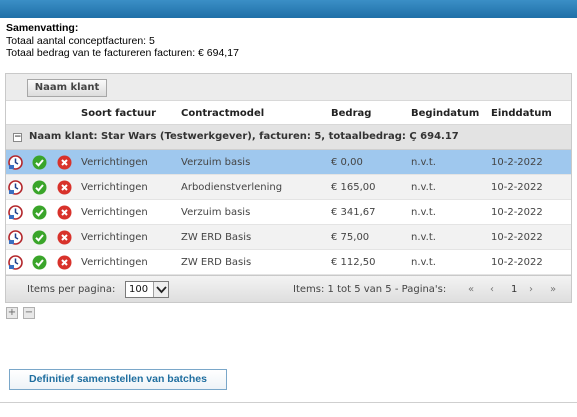  What do you see at coordinates (370, 289) in the screenshot?
I see `items-info: Items: 1 tot 5 van 5 - Pagina's:` at bounding box center [370, 289].